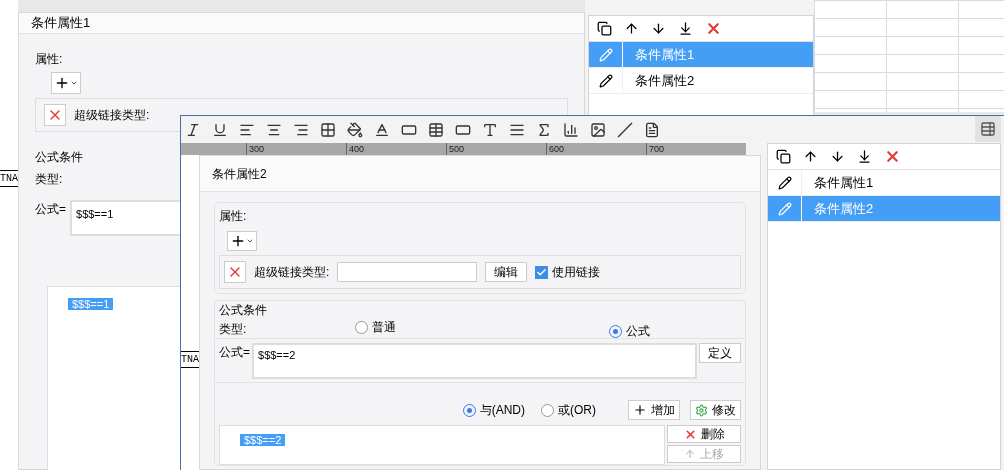  I want to click on radio-label: 或(OR), so click(577, 410).